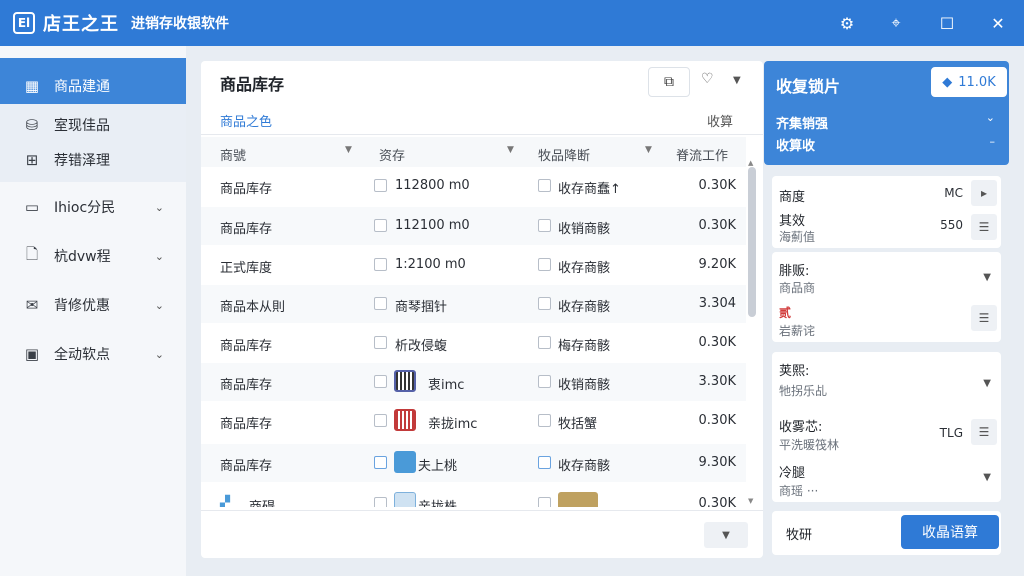 The width and height of the screenshot is (1024, 576). Describe the element at coordinates (93, 354) in the screenshot. I see `sidebar-item-6: ▣ 全动软点 ⌄` at that location.